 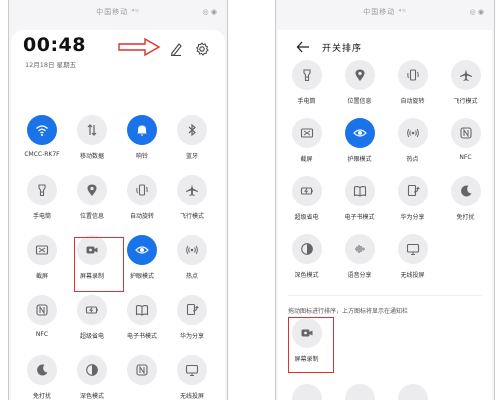 I want to click on ebook-icon, so click(x=359, y=191).